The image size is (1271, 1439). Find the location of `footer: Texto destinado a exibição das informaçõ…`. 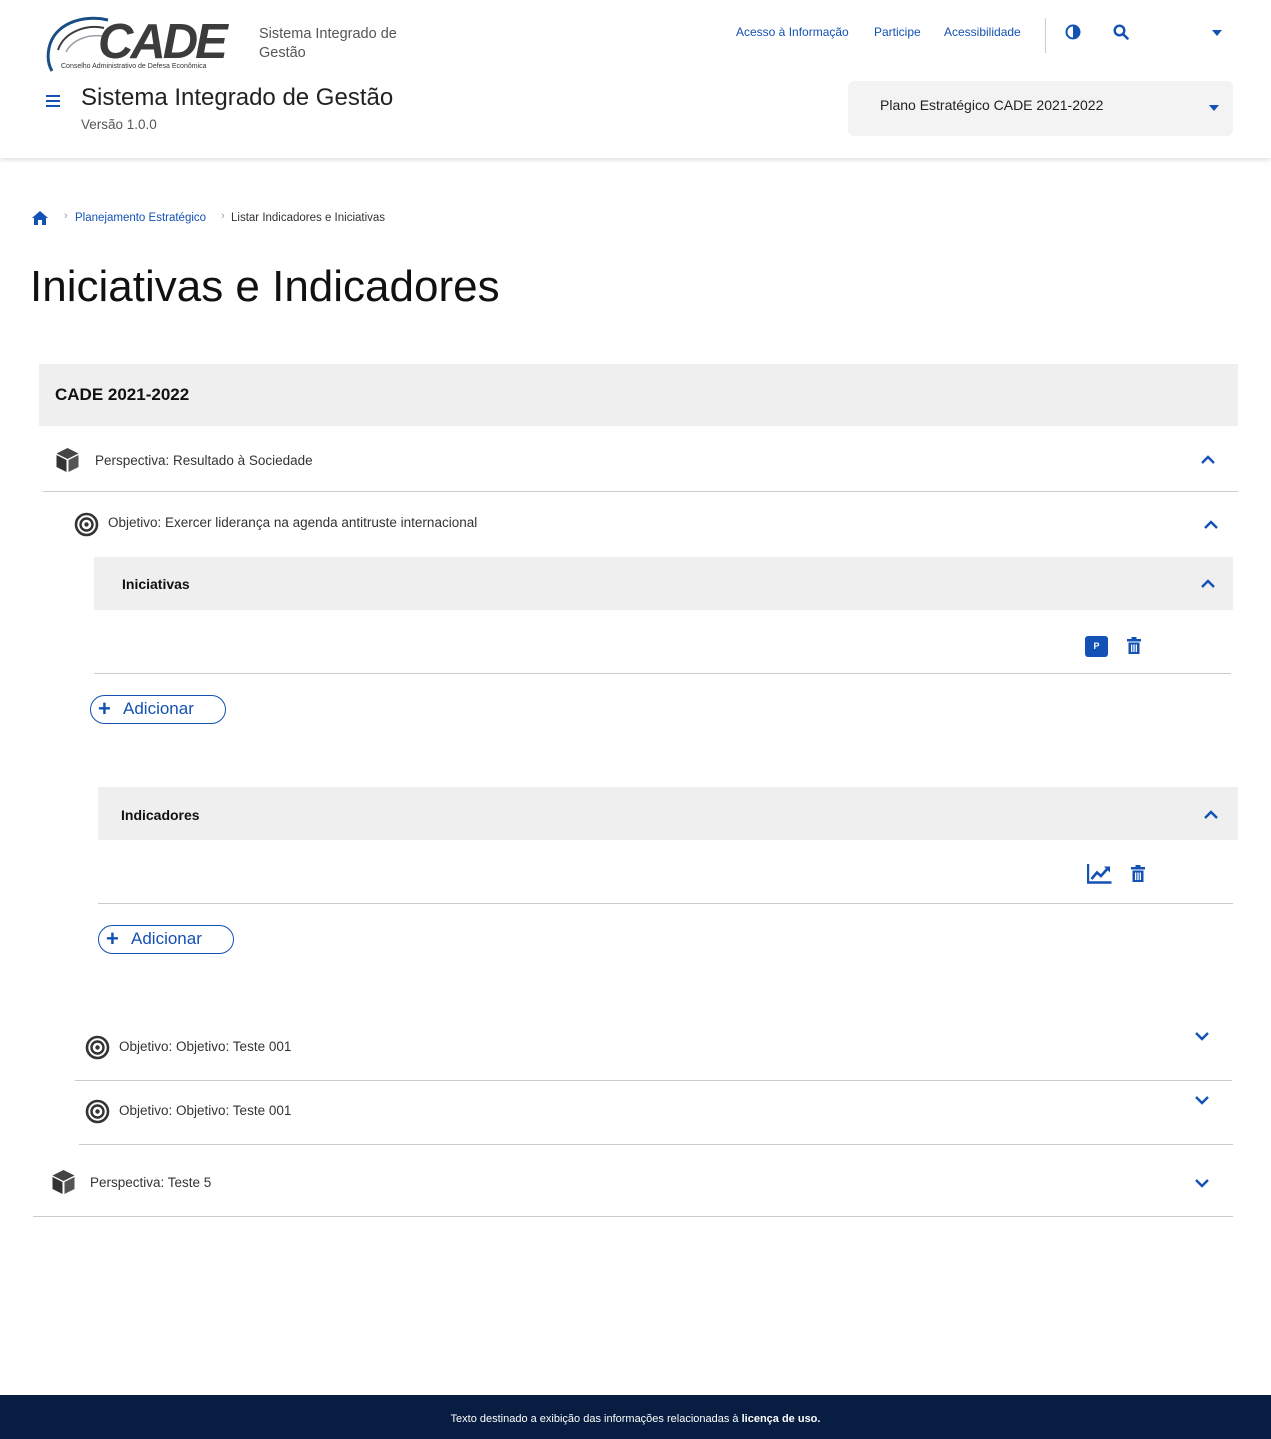

footer: Texto destinado a exibição das informaçõ… is located at coordinates (635, 1417).